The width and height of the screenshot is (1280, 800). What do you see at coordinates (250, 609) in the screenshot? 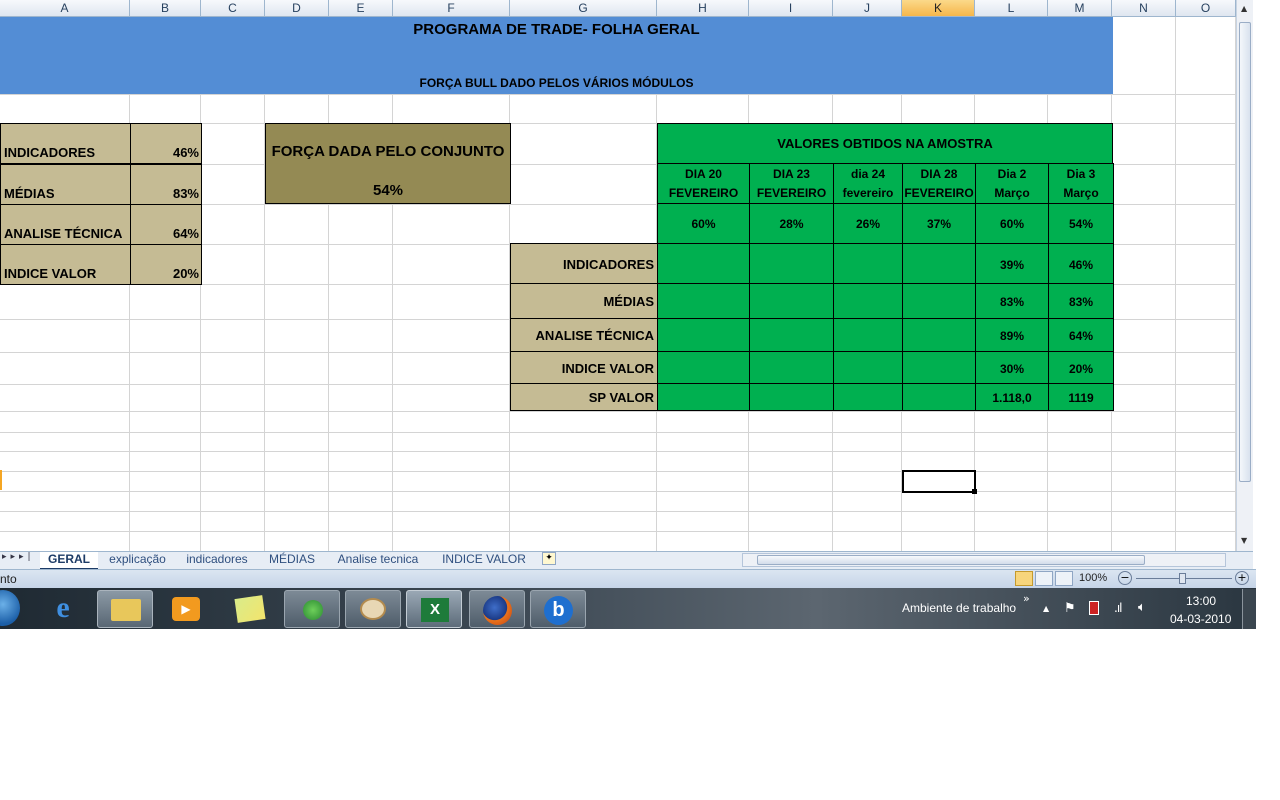
I see `sticky-notes-icon` at bounding box center [250, 609].